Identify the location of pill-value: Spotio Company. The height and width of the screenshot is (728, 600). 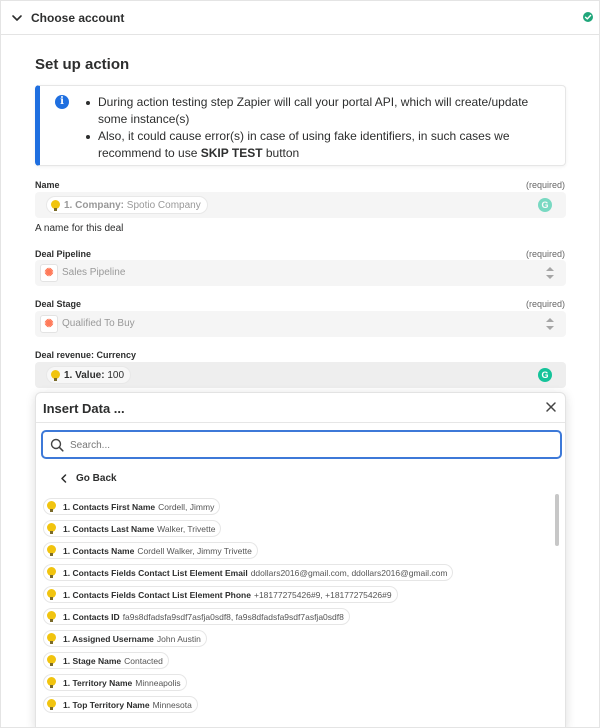
(163, 205).